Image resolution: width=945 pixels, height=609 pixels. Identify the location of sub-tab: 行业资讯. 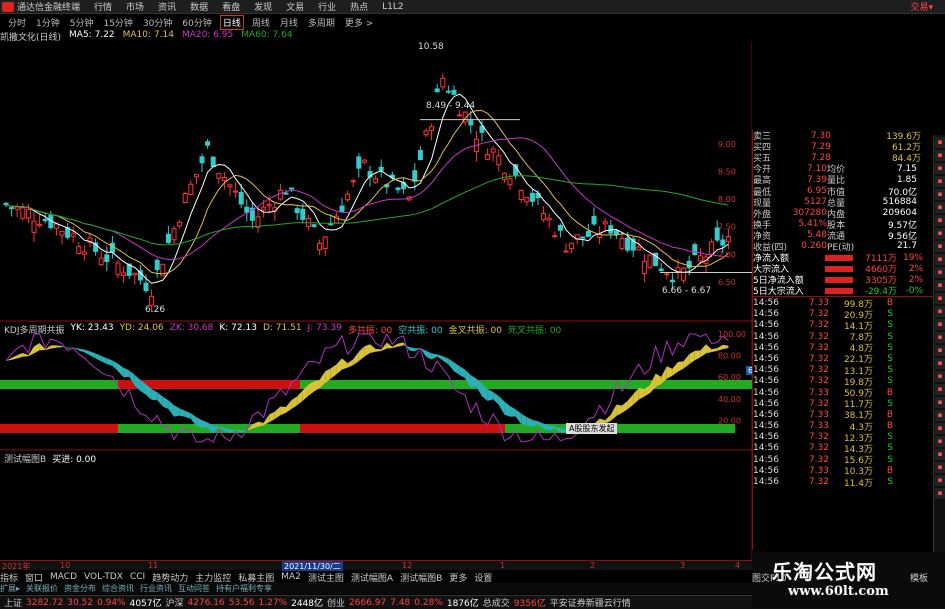
(156, 588).